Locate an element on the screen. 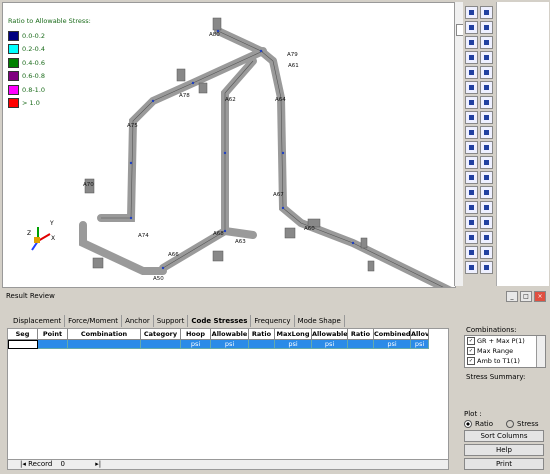 Image resolution: width=550 pixels, height=474 pixels. valve-a78 is located at coordinates (181, 75).